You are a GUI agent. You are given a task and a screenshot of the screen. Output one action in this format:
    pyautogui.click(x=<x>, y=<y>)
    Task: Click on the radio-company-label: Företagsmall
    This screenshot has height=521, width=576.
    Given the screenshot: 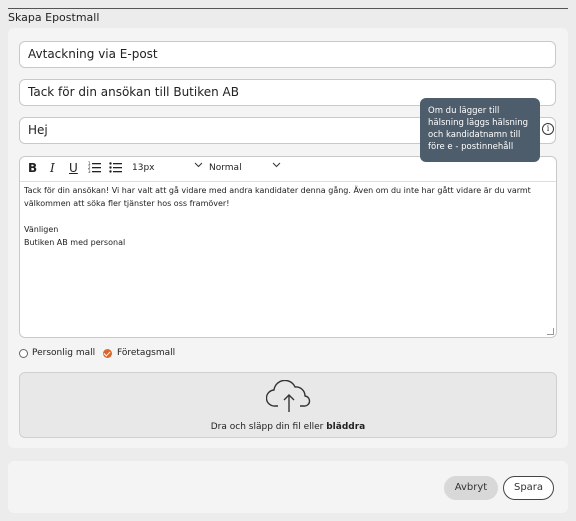 What is the action you would take?
    pyautogui.click(x=146, y=353)
    